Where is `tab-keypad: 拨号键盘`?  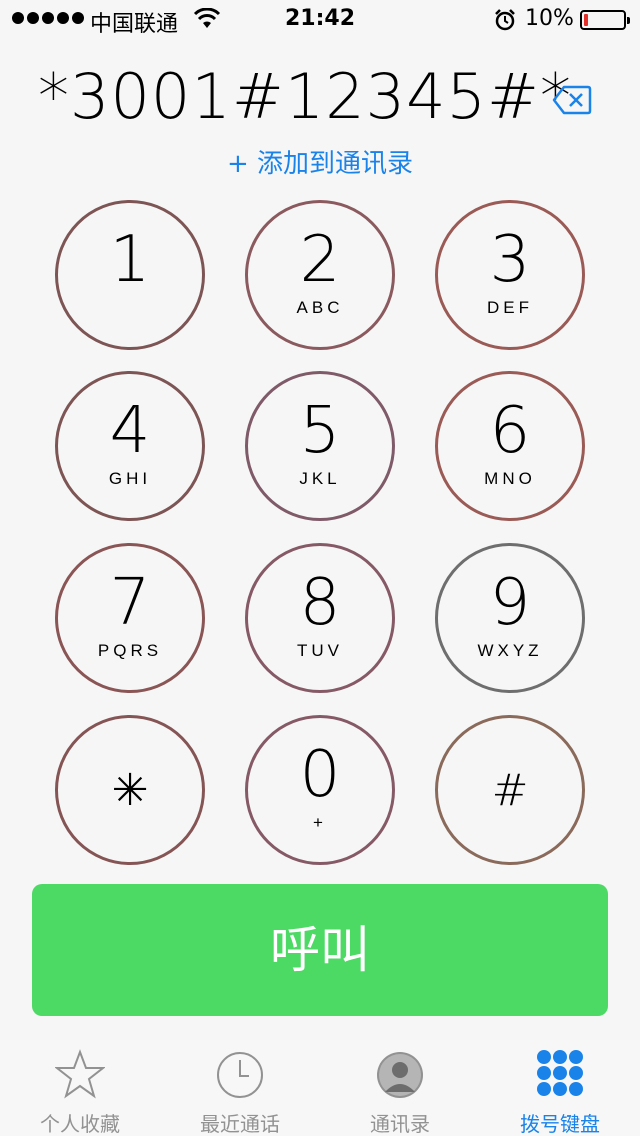 tab-keypad: 拨号键盘 is located at coordinates (560, 1088).